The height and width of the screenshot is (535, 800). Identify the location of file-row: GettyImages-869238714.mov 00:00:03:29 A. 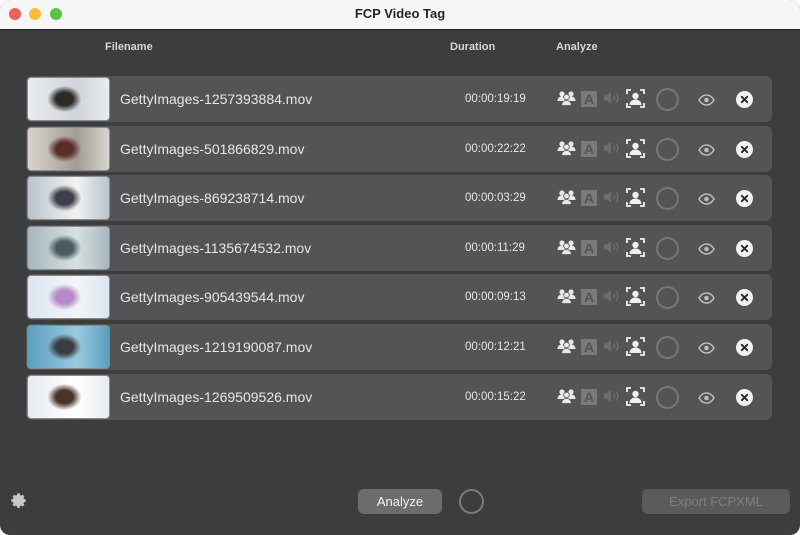
(399, 198).